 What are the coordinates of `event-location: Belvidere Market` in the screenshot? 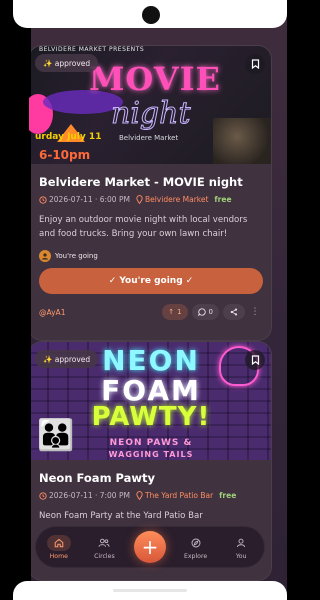 It's located at (172, 199).